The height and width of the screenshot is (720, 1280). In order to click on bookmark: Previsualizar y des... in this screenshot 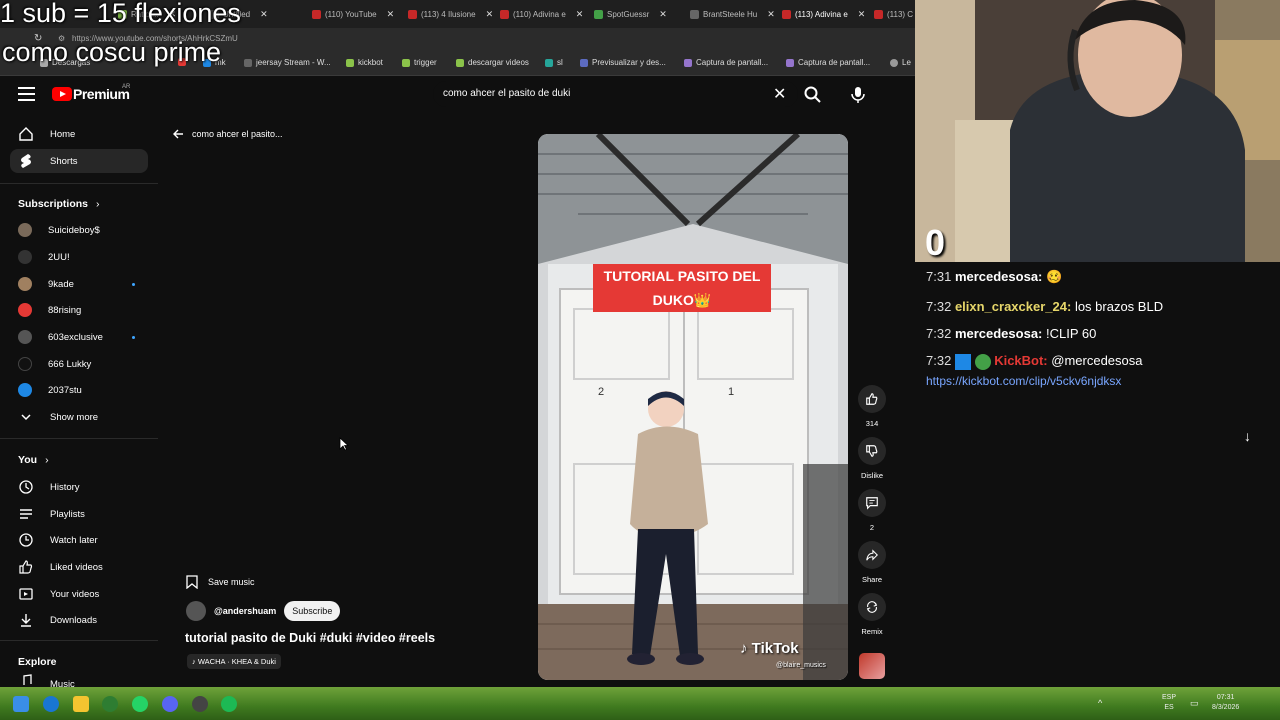, I will do `click(623, 62)`.